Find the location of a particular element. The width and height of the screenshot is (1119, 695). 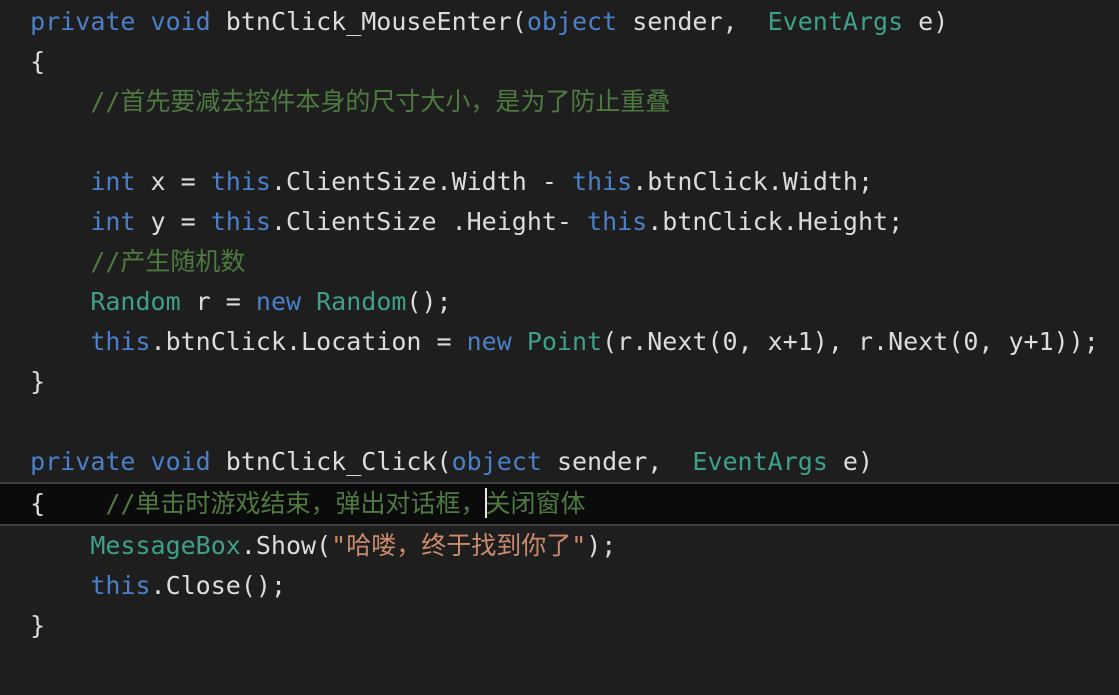

token-plain: .Close(); is located at coordinates (218, 585).